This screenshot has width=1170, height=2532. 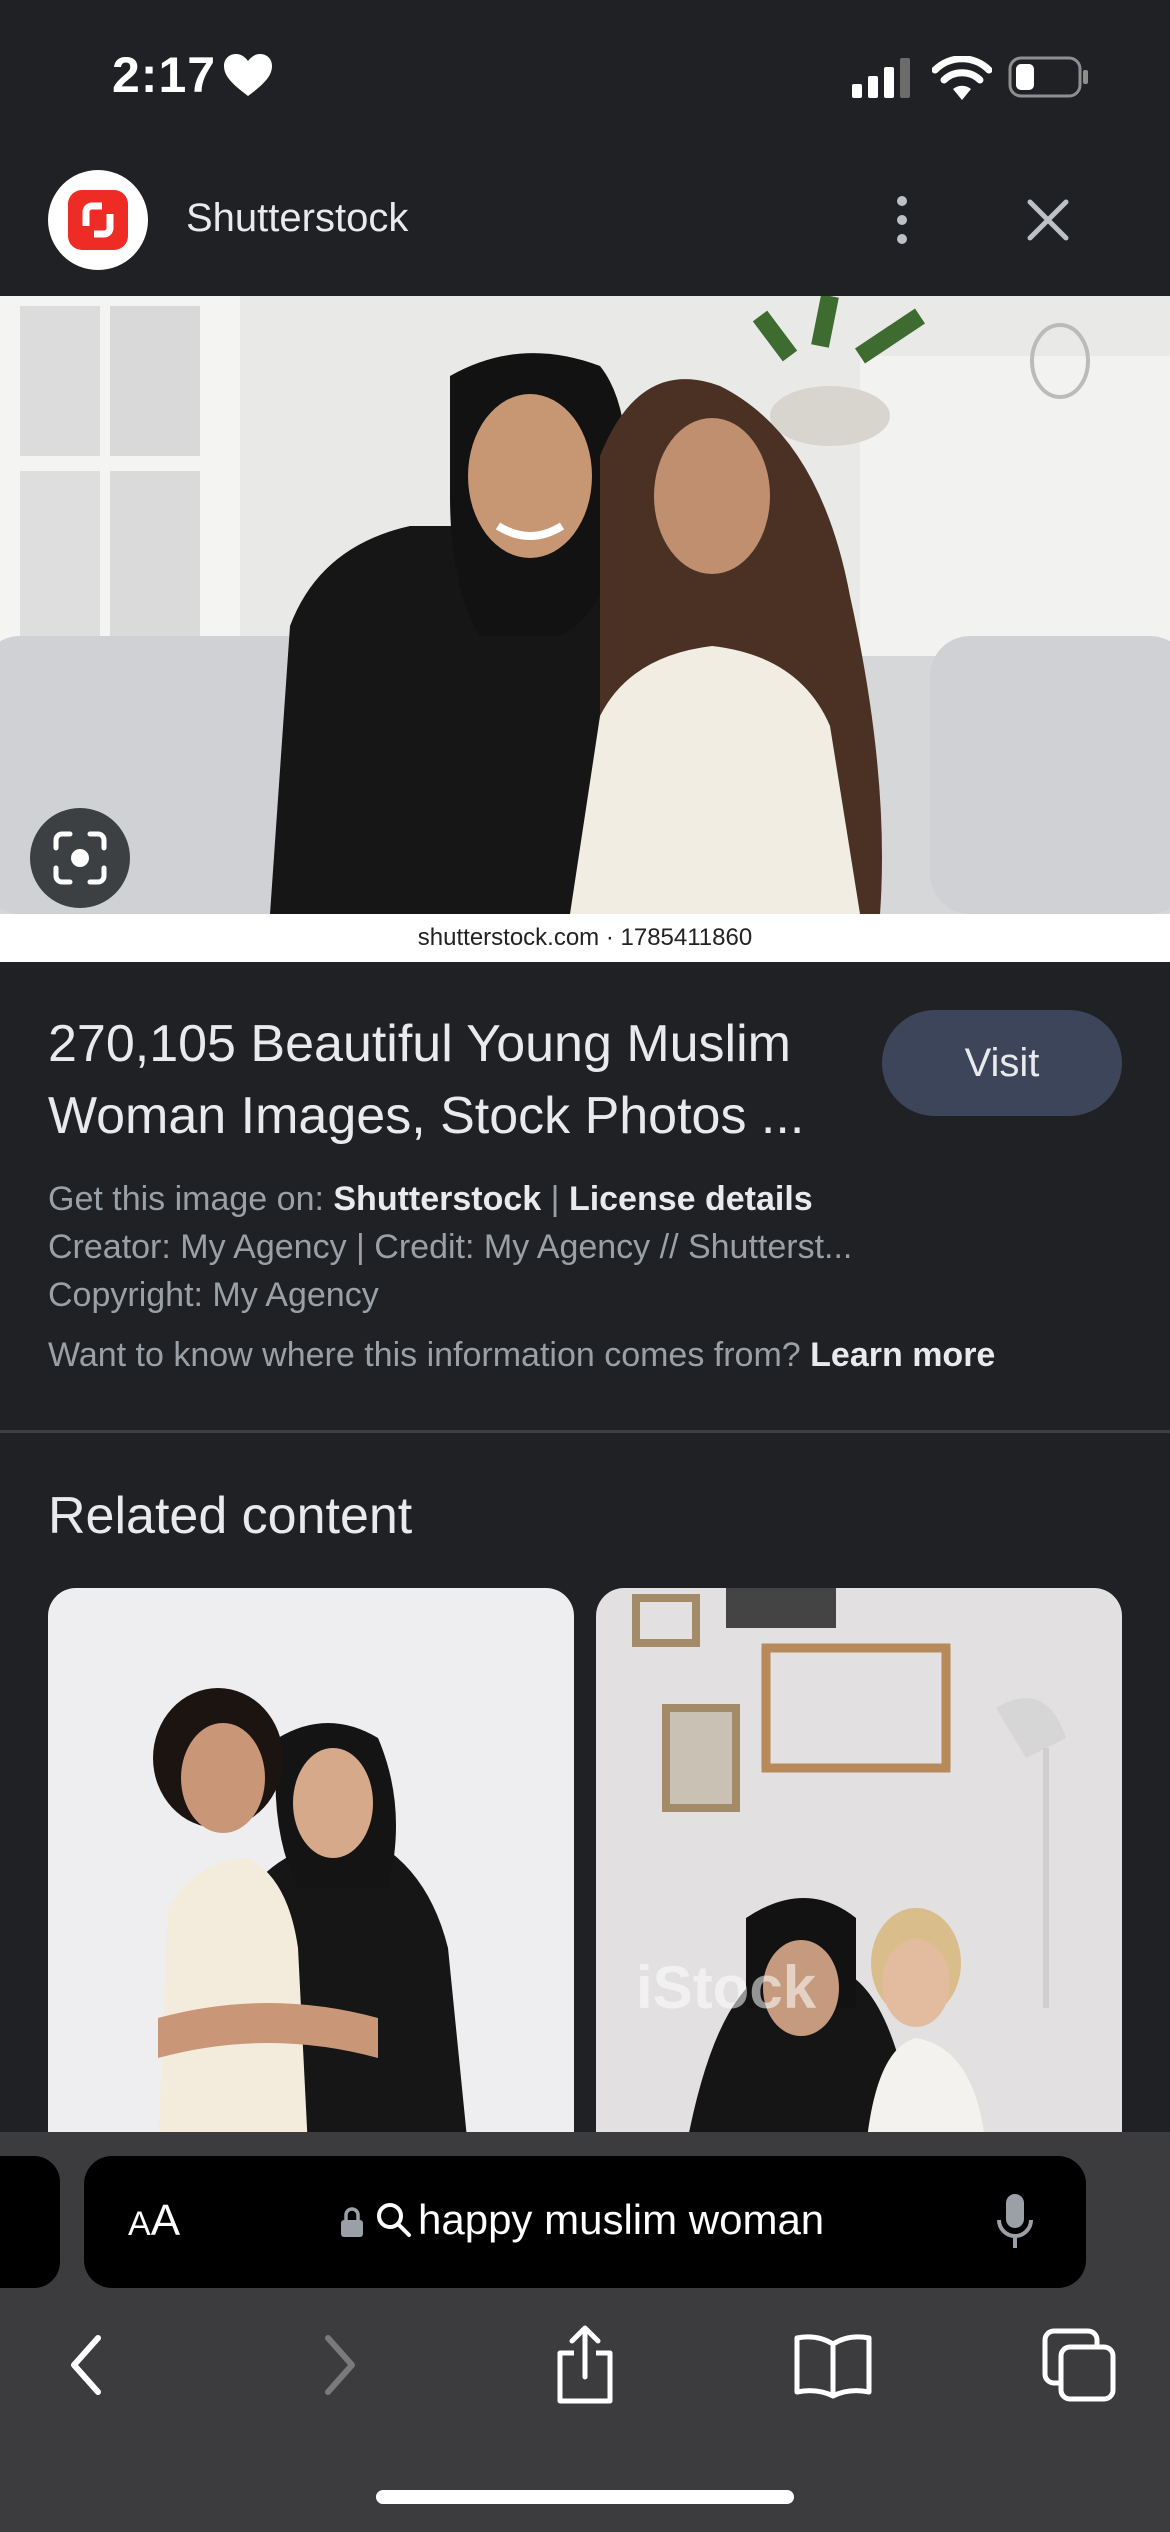 I want to click on status-time: 2:17, so click(x=164, y=75).